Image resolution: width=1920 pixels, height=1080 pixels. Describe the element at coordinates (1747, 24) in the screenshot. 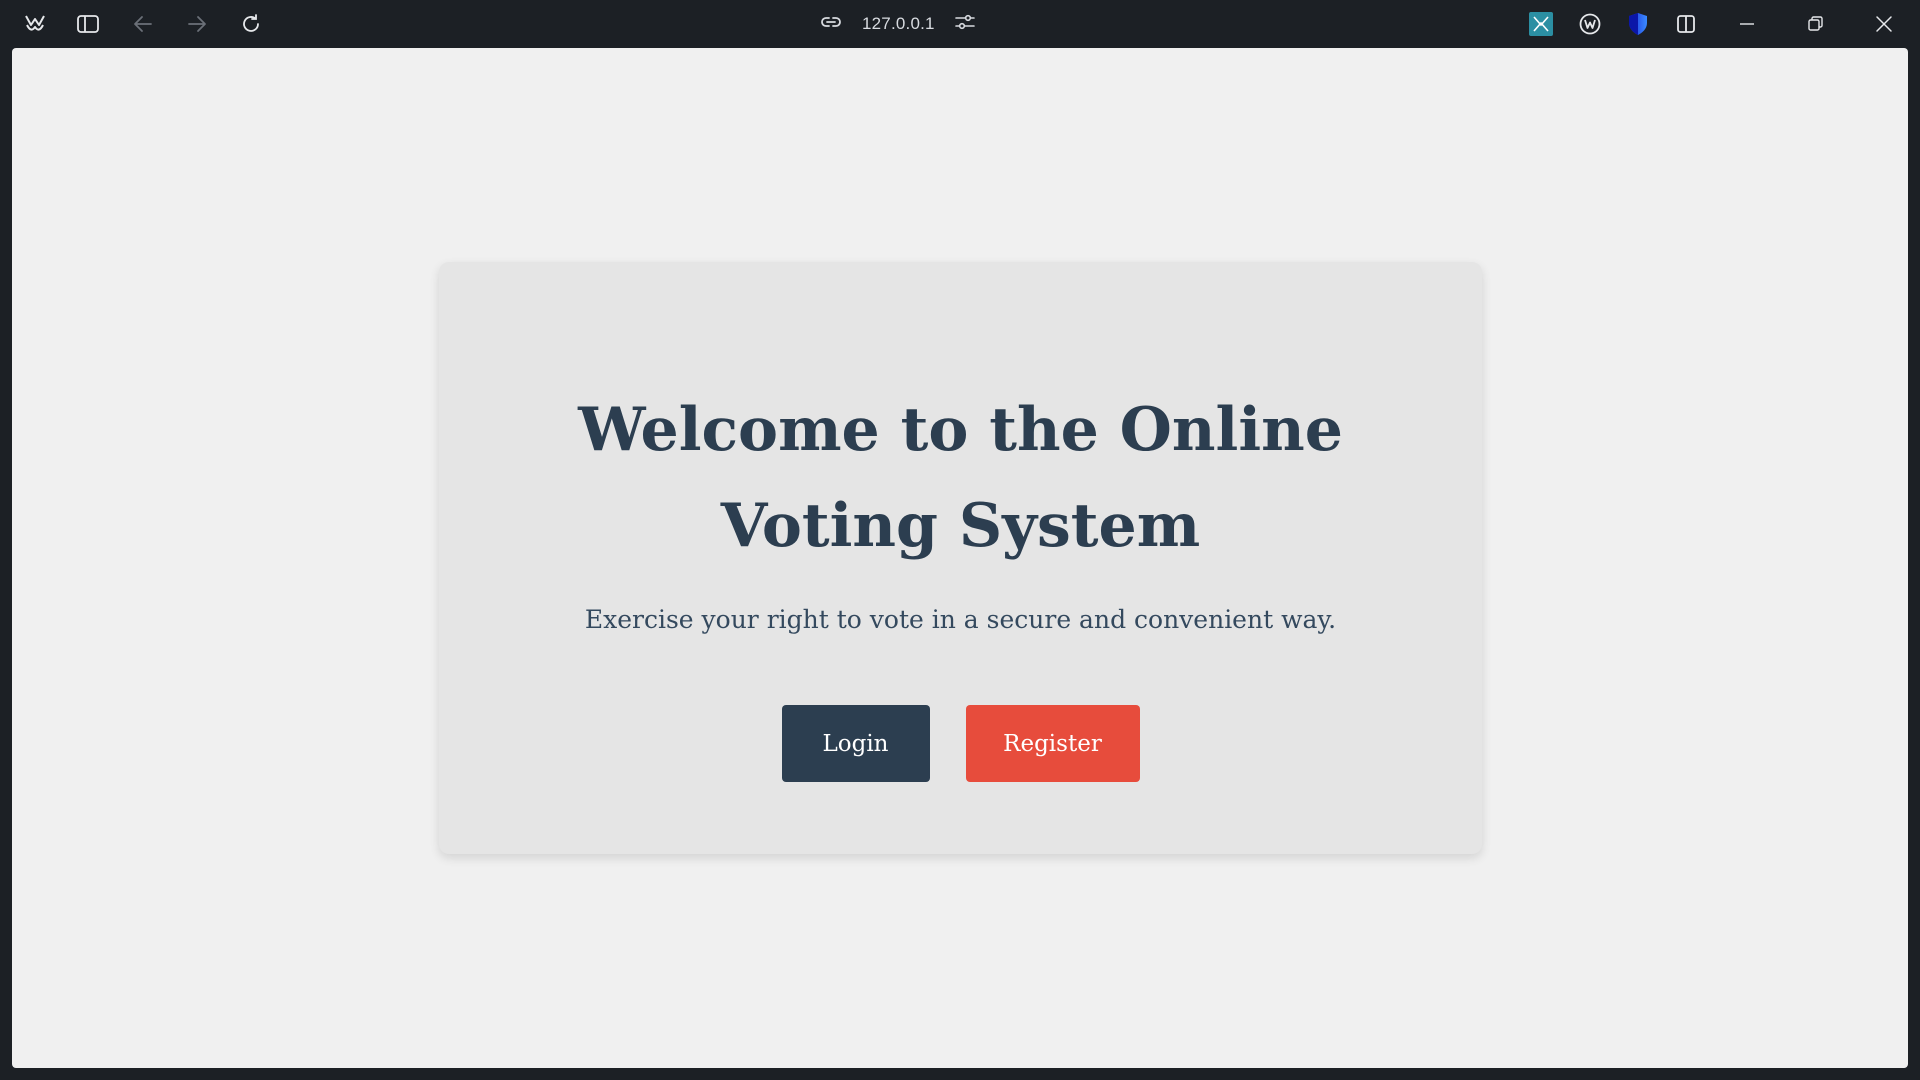

I see `minimize-icon` at that location.